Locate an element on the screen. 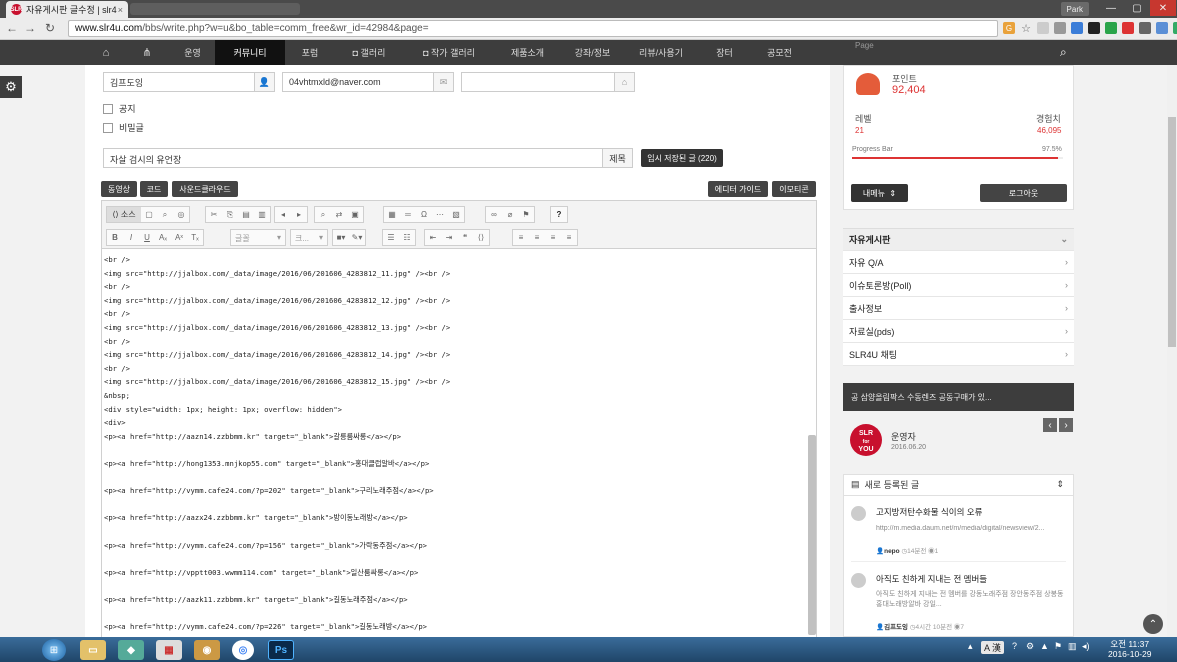  flag-icon: ⚑ is located at coordinates (1058, 646).